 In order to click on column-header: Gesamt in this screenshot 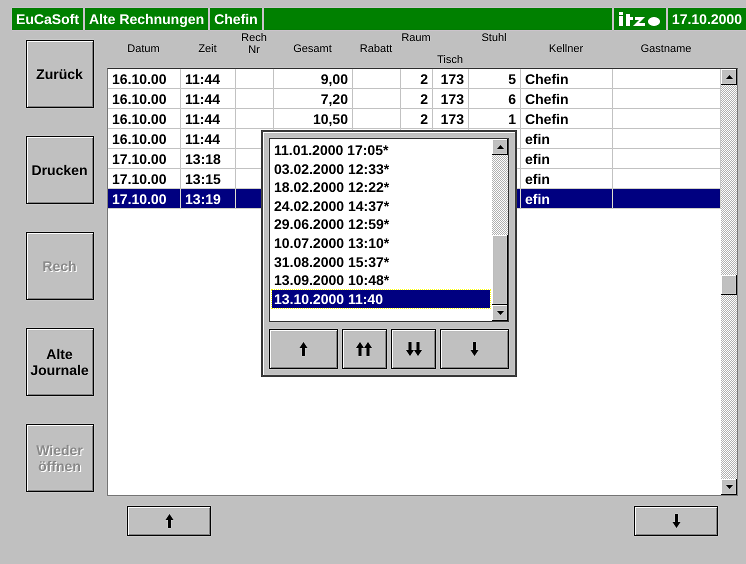, I will do `click(312, 49)`.